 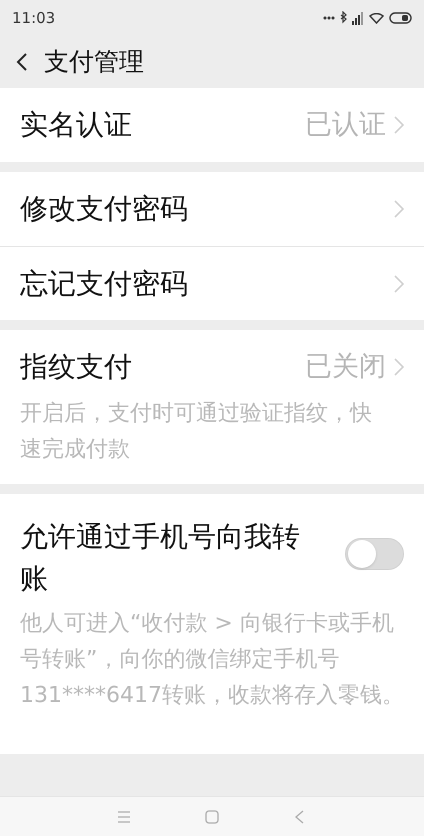 What do you see at coordinates (343, 18) in the screenshot?
I see `bluetooth-icon` at bounding box center [343, 18].